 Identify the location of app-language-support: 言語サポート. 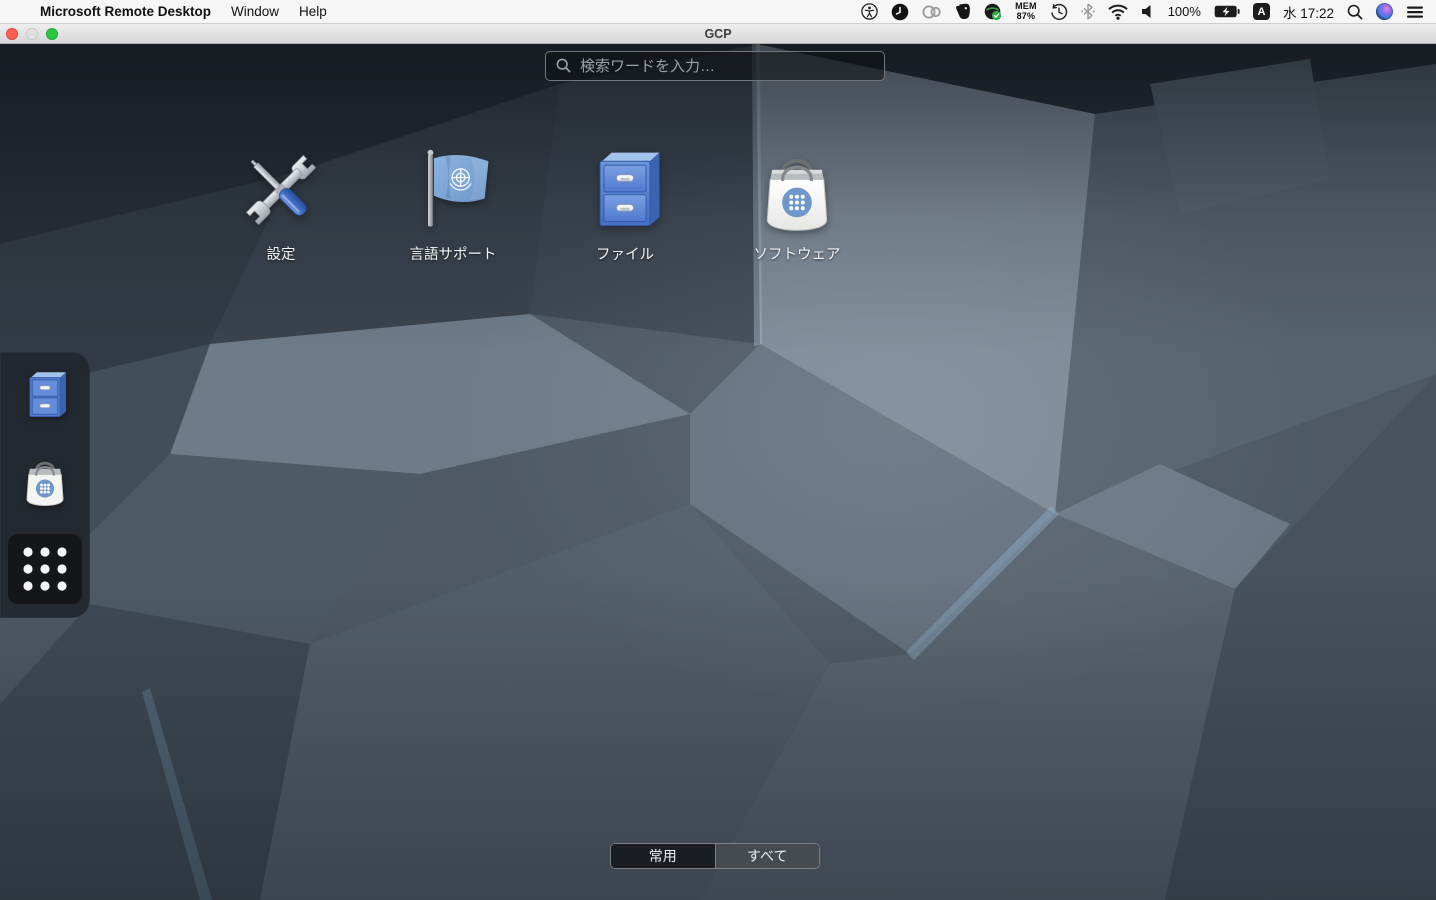
(453, 204).